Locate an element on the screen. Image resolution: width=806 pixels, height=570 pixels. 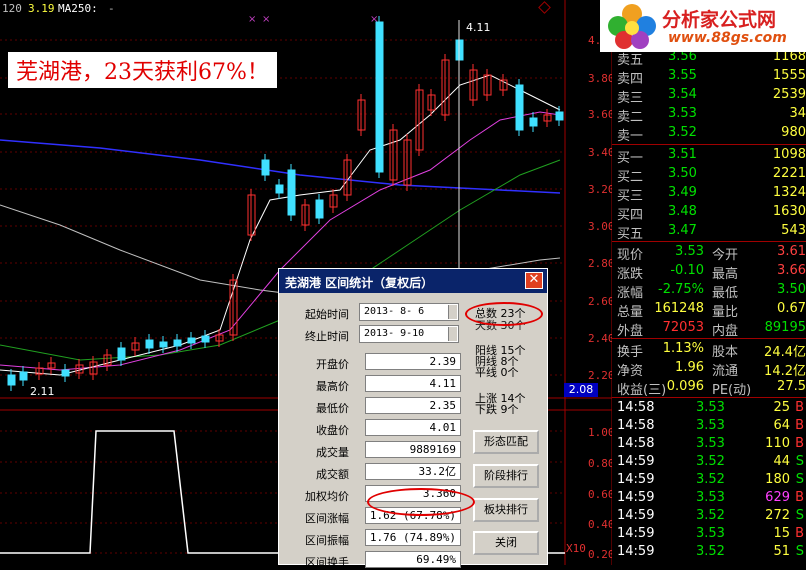
bid-row: 买三 3.49 1324 is located at coordinates (709, 194).